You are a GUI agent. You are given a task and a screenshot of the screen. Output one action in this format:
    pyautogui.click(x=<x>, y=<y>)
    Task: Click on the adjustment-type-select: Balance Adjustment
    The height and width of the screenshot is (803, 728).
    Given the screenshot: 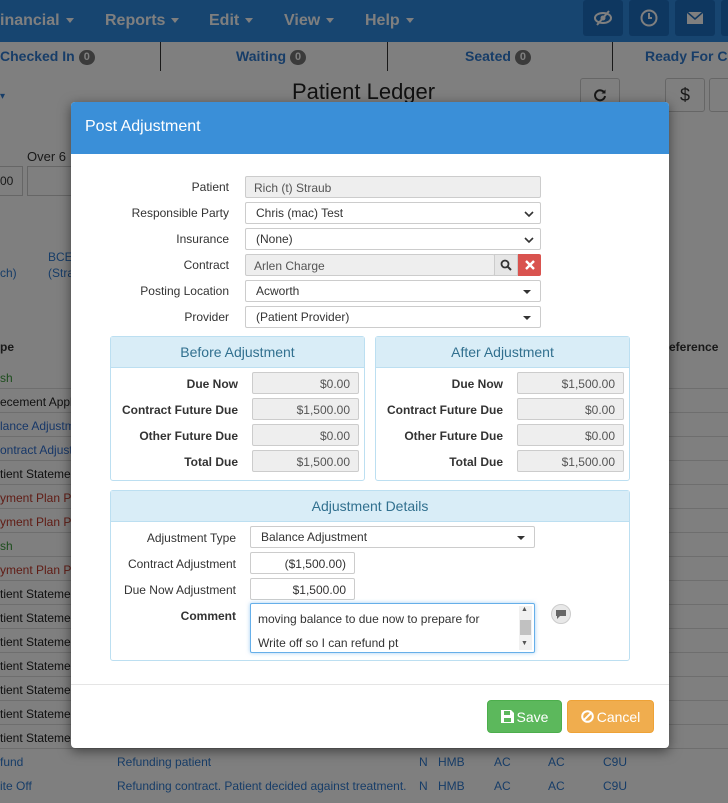 What is the action you would take?
    pyautogui.click(x=392, y=537)
    